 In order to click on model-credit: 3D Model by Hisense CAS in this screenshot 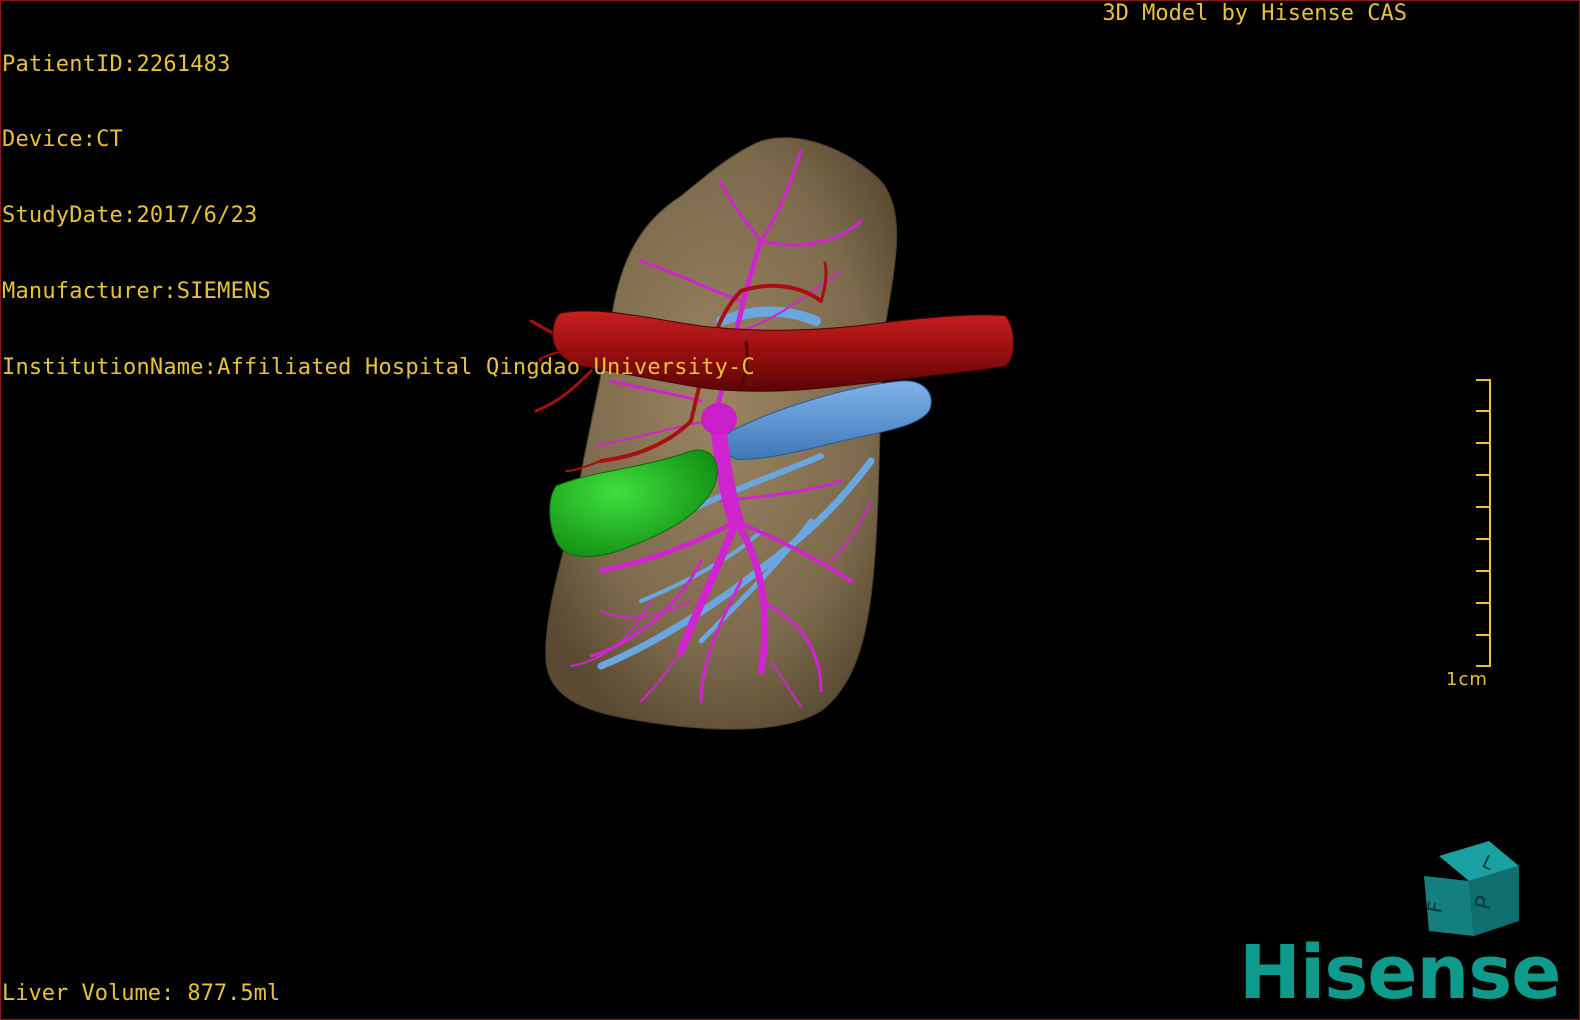, I will do `click(1254, 13)`.